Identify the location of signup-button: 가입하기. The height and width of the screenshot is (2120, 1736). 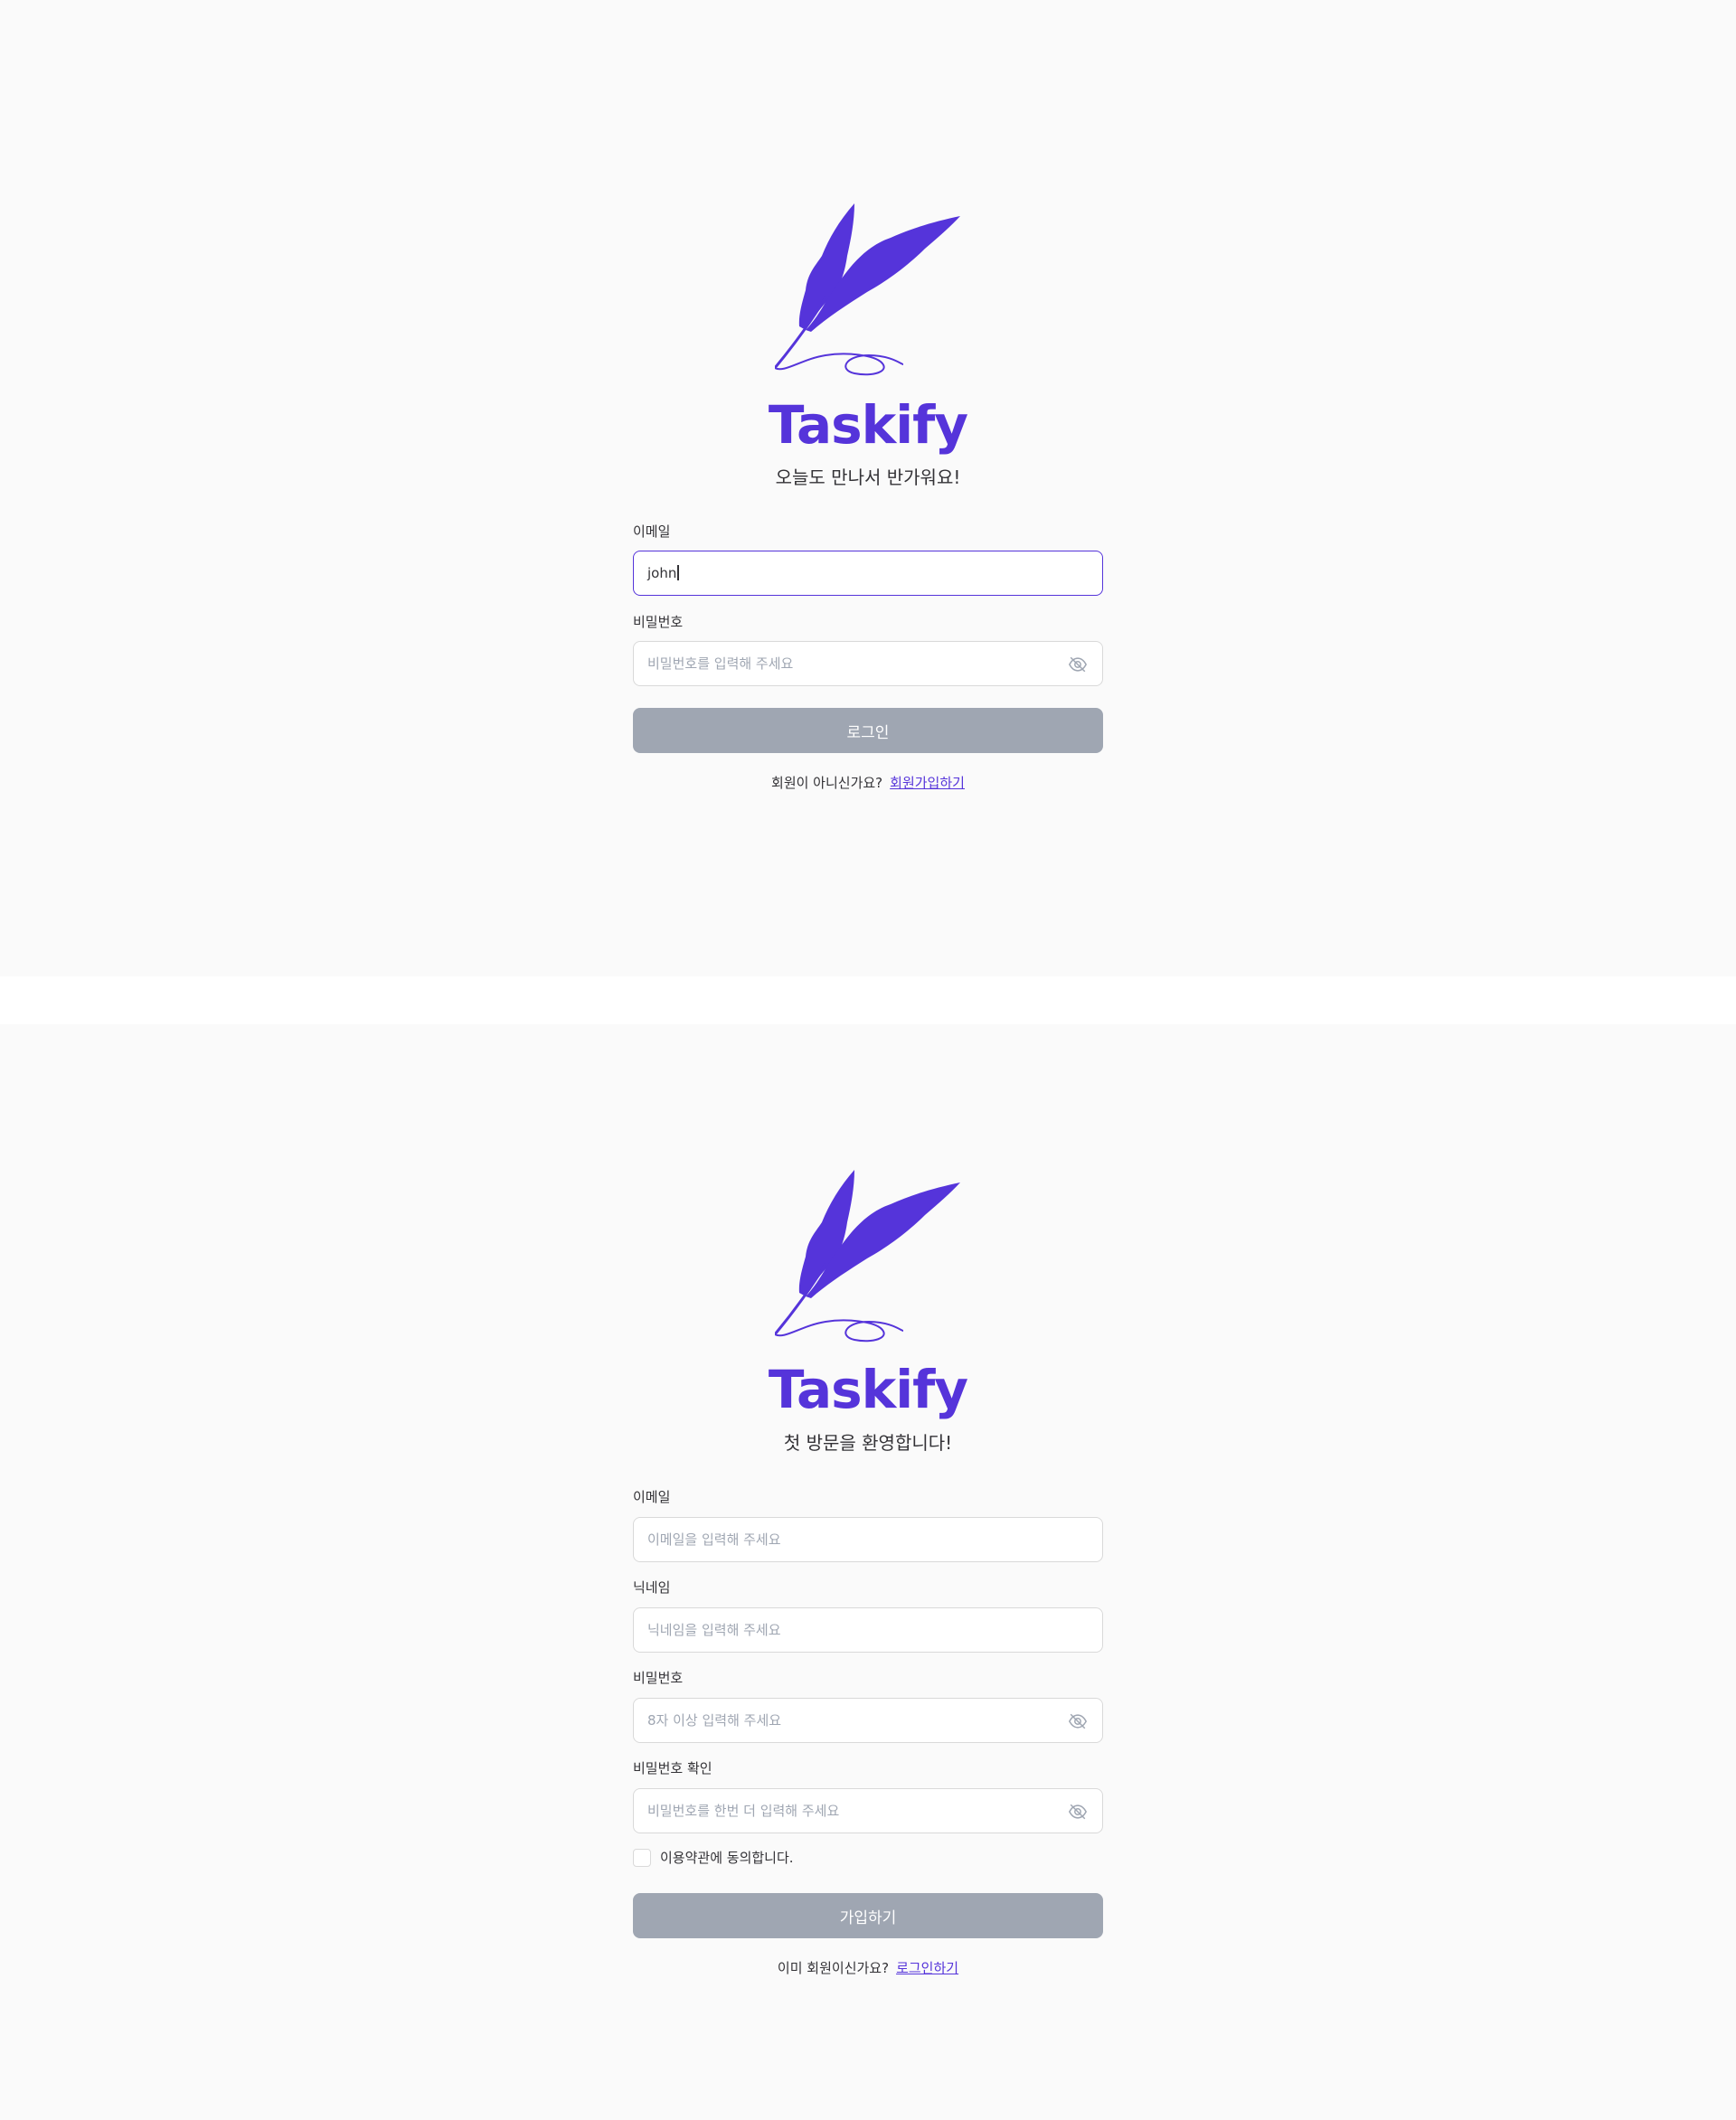
(868, 1915).